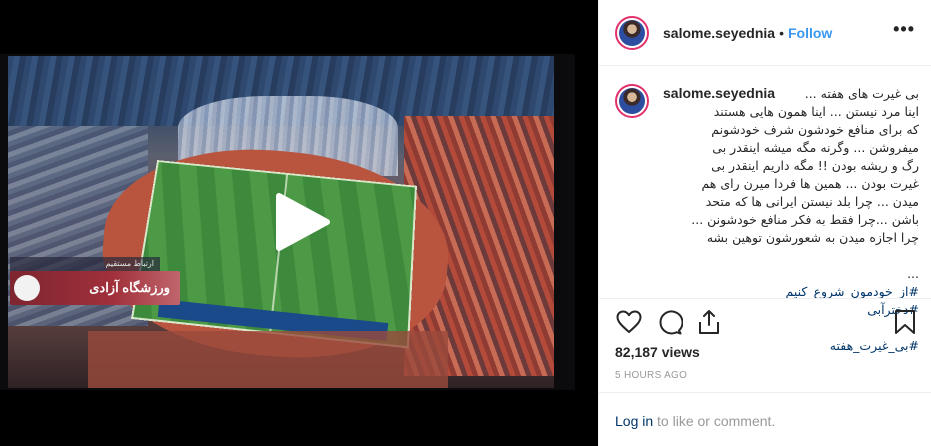  What do you see at coordinates (719, 93) in the screenshot?
I see `caption-username: salome.seyednia` at bounding box center [719, 93].